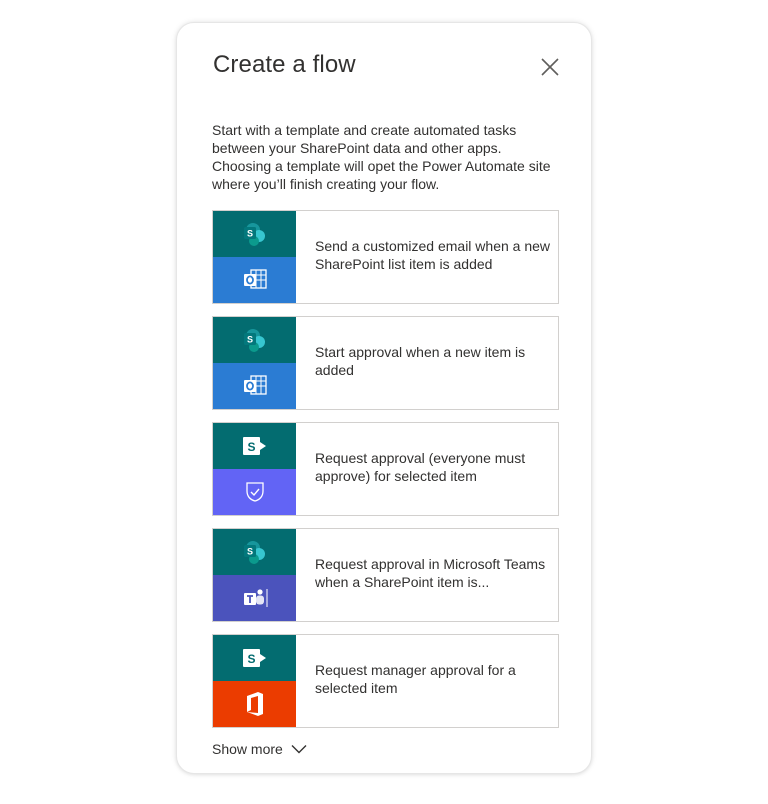 This screenshot has width=768, height=804. I want to click on show-more-button: Show more, so click(259, 749).